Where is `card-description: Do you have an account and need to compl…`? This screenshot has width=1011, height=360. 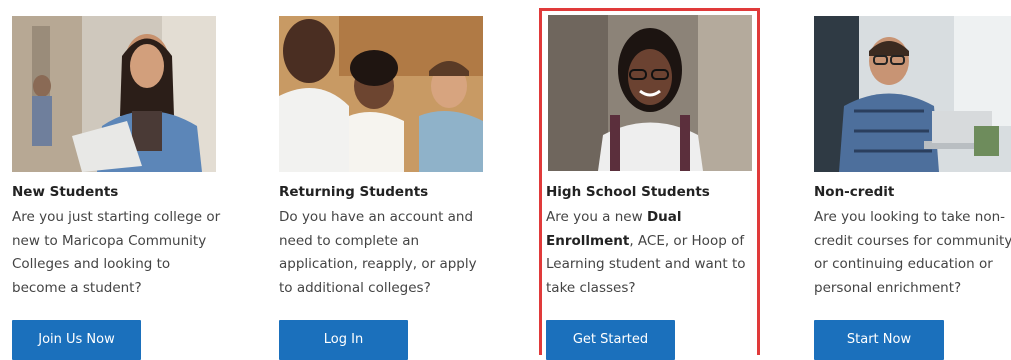 card-description: Do you have an account and need to compl… is located at coordinates (378, 252).